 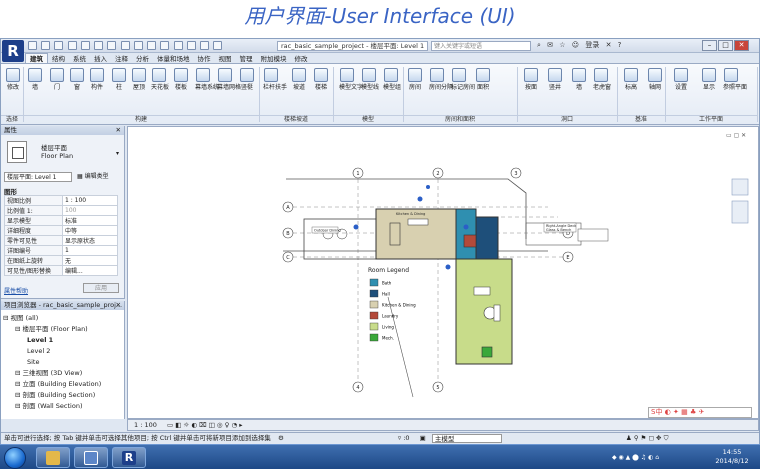 What do you see at coordinates (52, 351) in the screenshot?
I see `tree-node: Level 2` at bounding box center [52, 351].